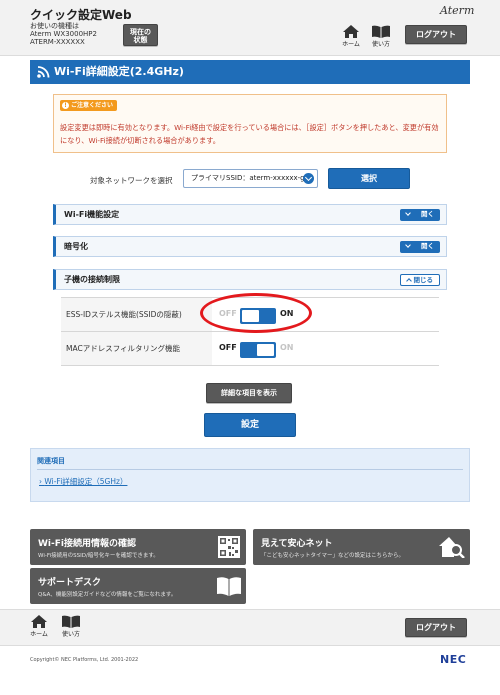 The height and width of the screenshot is (695, 500). What do you see at coordinates (250, 214) in the screenshot?
I see `section-wifi-function: Wi-Fi機能設定 開く` at bounding box center [250, 214].